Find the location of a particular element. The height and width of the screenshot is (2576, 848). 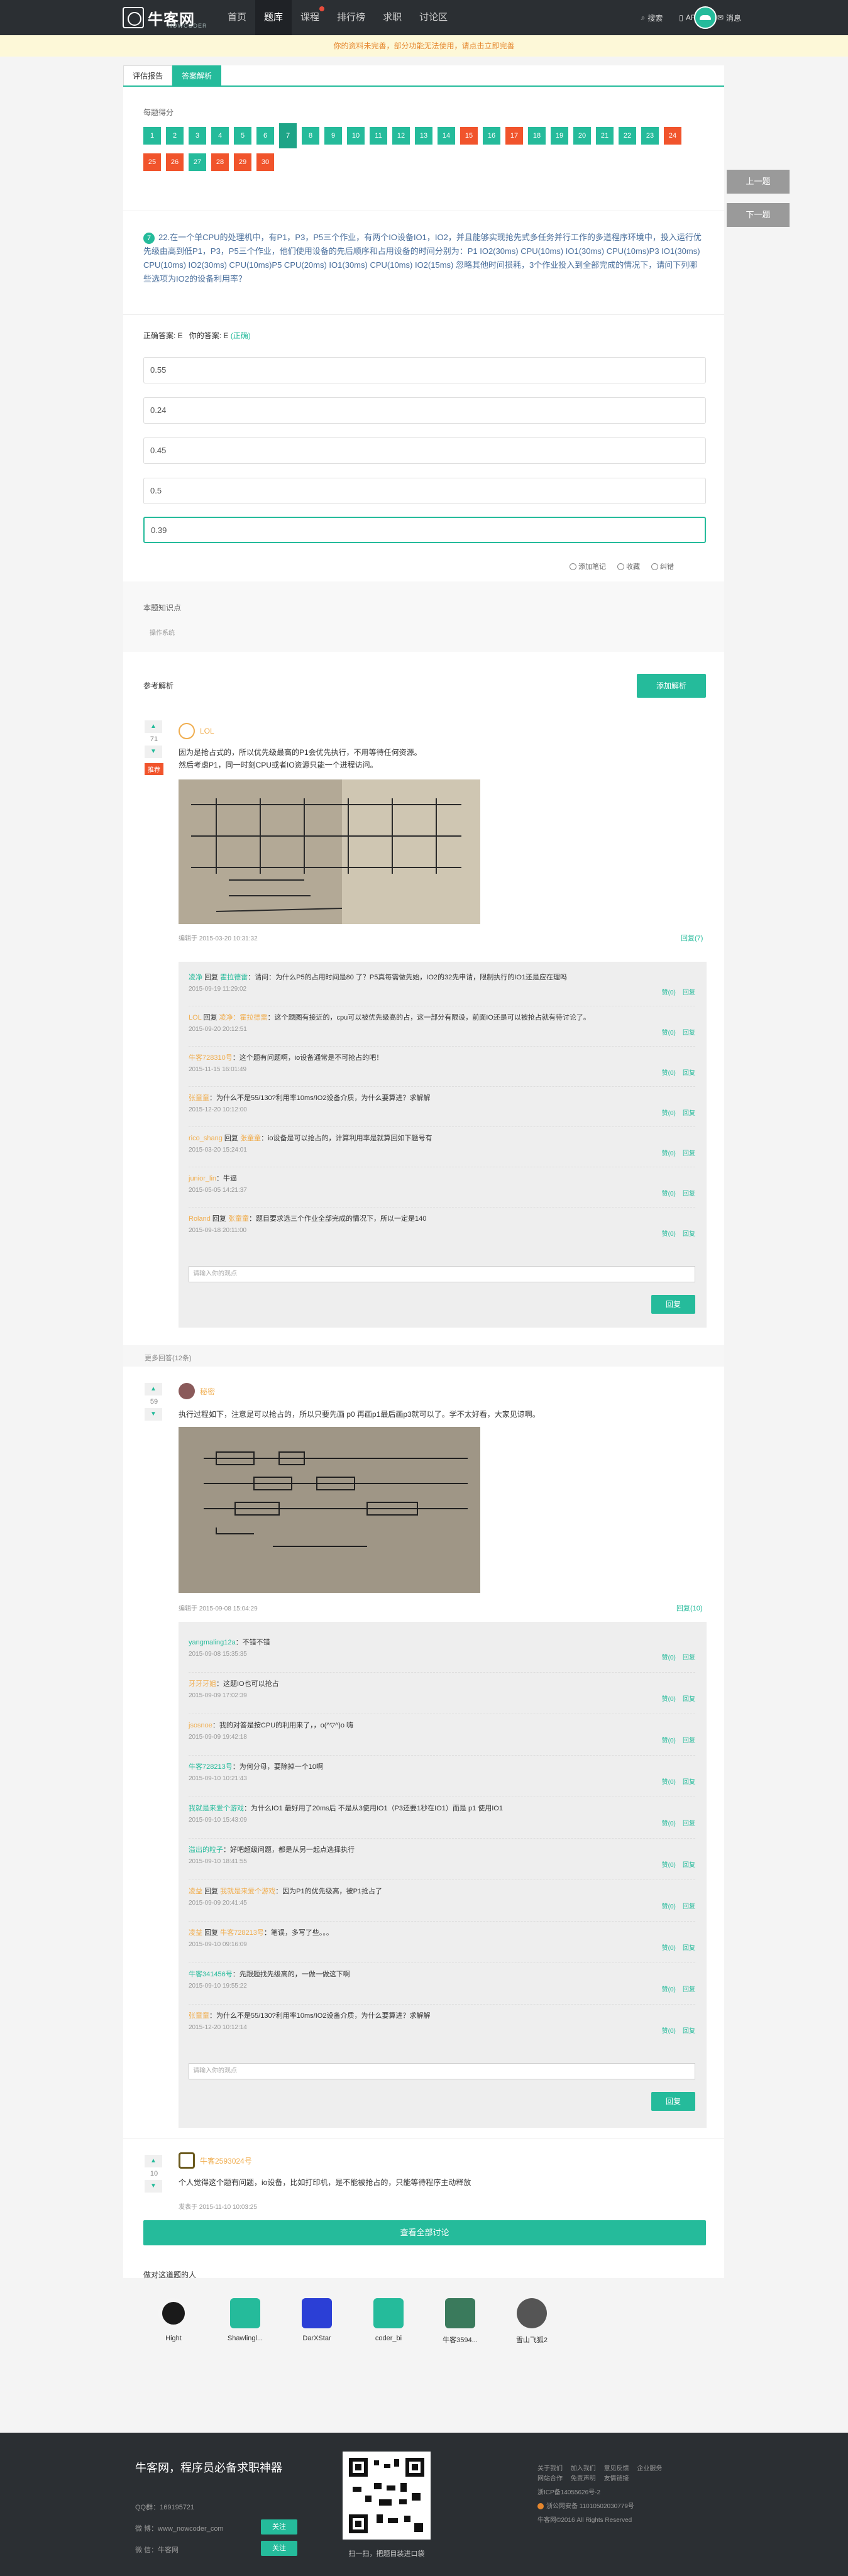

prev-question-button: 上一题 is located at coordinates (759, 182).